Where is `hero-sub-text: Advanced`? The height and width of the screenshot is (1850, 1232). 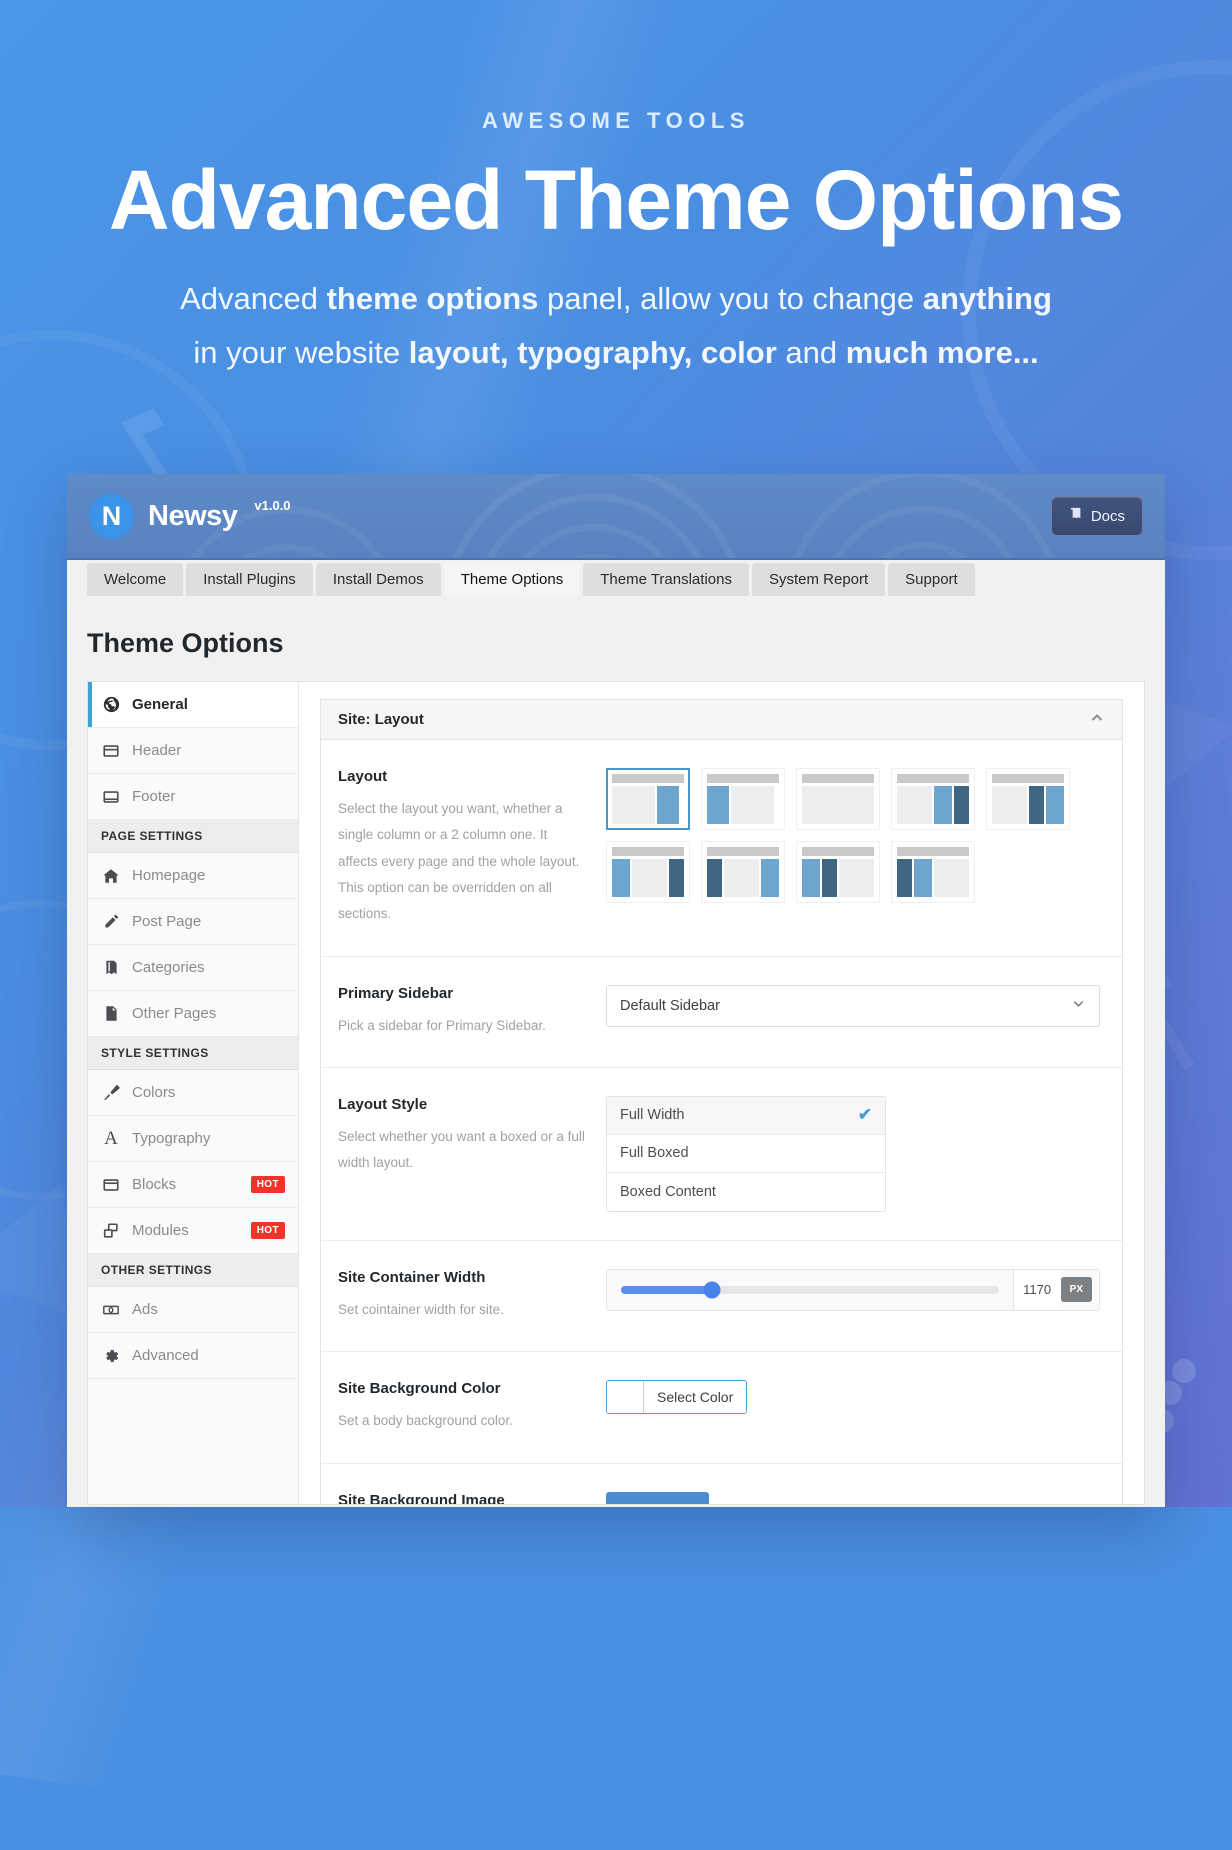
hero-sub-text: Advanced is located at coordinates (253, 298).